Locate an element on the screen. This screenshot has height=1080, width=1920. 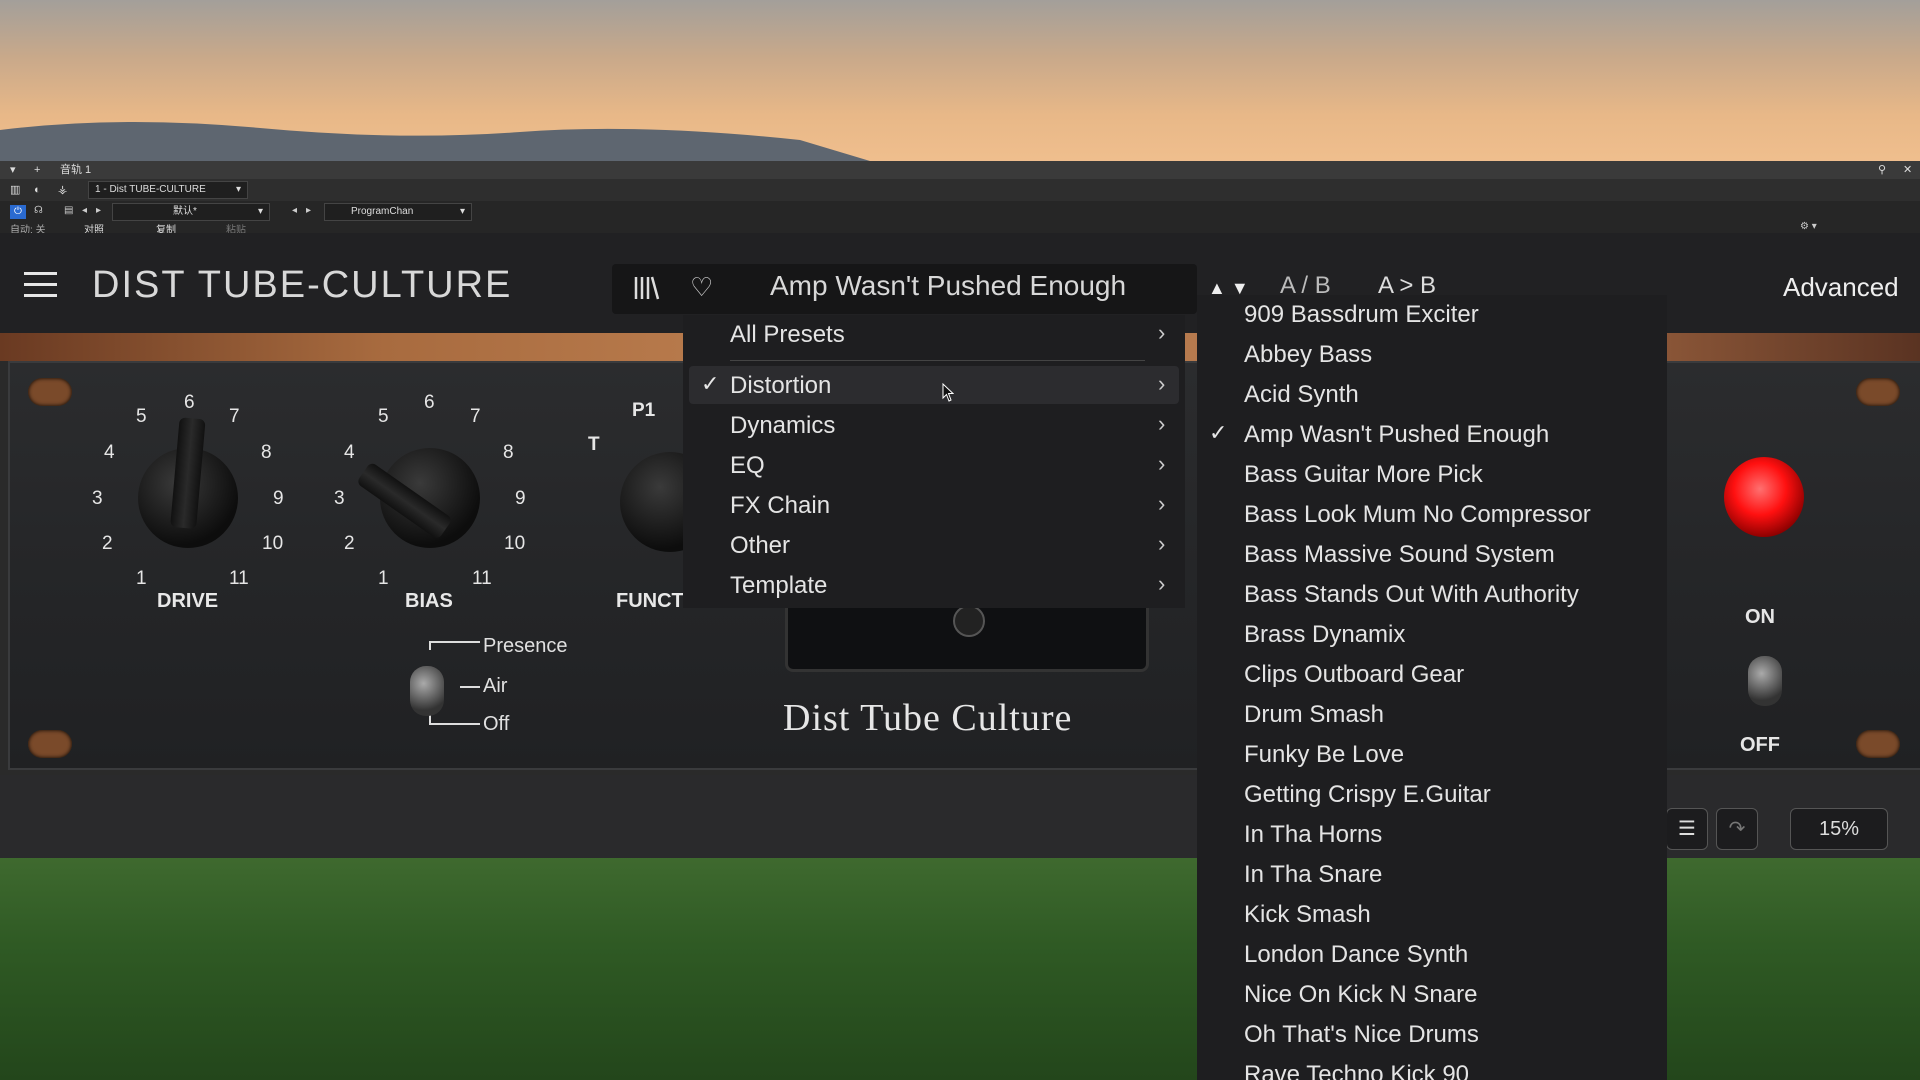
disk-icon: ◐ is located at coordinates (37, 190).